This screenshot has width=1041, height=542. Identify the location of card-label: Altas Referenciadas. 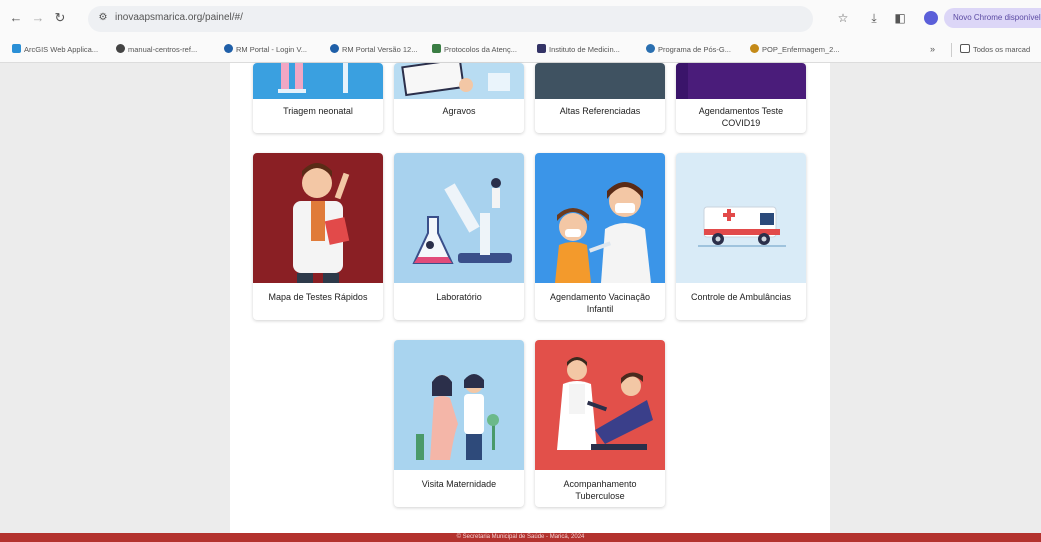
(600, 111).